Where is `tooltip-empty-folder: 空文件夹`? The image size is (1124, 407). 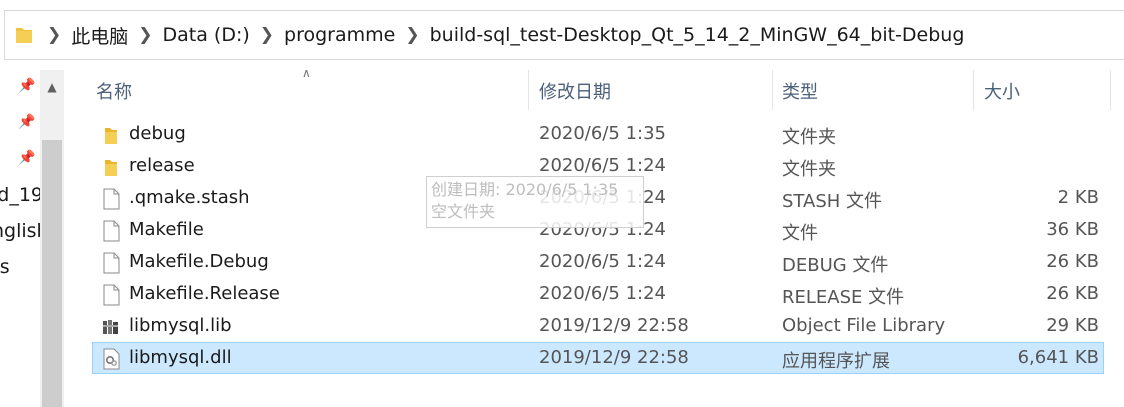
tooltip-empty-folder: 空文件夹 is located at coordinates (463, 211).